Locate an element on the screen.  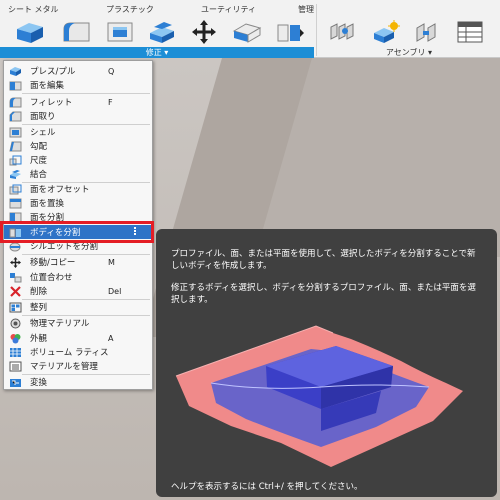
shell-button is located at coordinates (120, 32).